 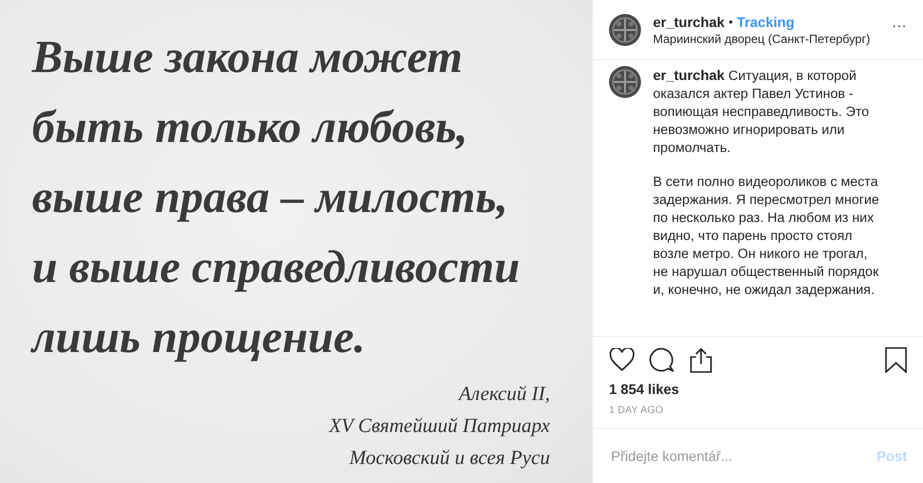 What do you see at coordinates (766, 236) in the screenshot?
I see `caption-text: В сети полно видеороликов с места задержания. Я пересмотрел многие по несколько раз. На любом из них видно, что парень просто стоял возле метро. Он никого не трогал, не нарушал общественный порядок и, конечно, не ожидал задержания.` at bounding box center [766, 236].